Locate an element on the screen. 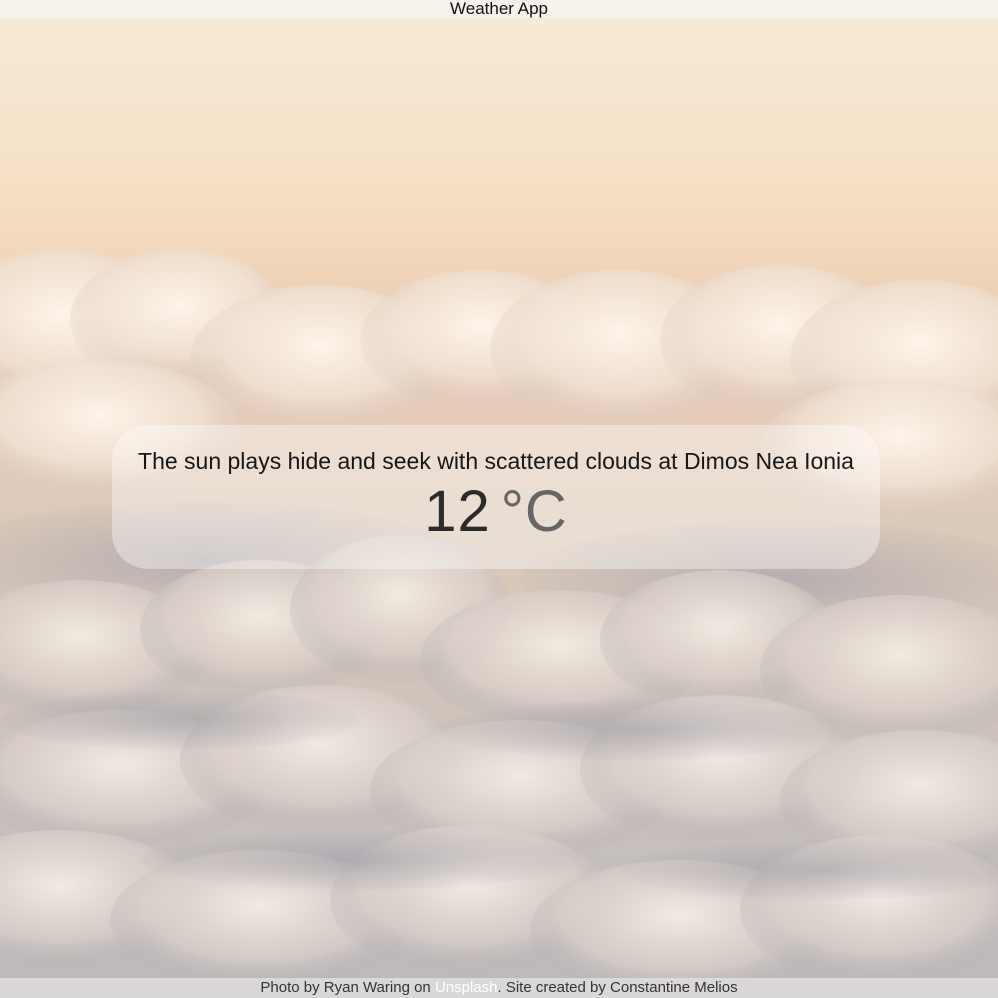  unsplash-link: Unsplash is located at coordinates (466, 987).